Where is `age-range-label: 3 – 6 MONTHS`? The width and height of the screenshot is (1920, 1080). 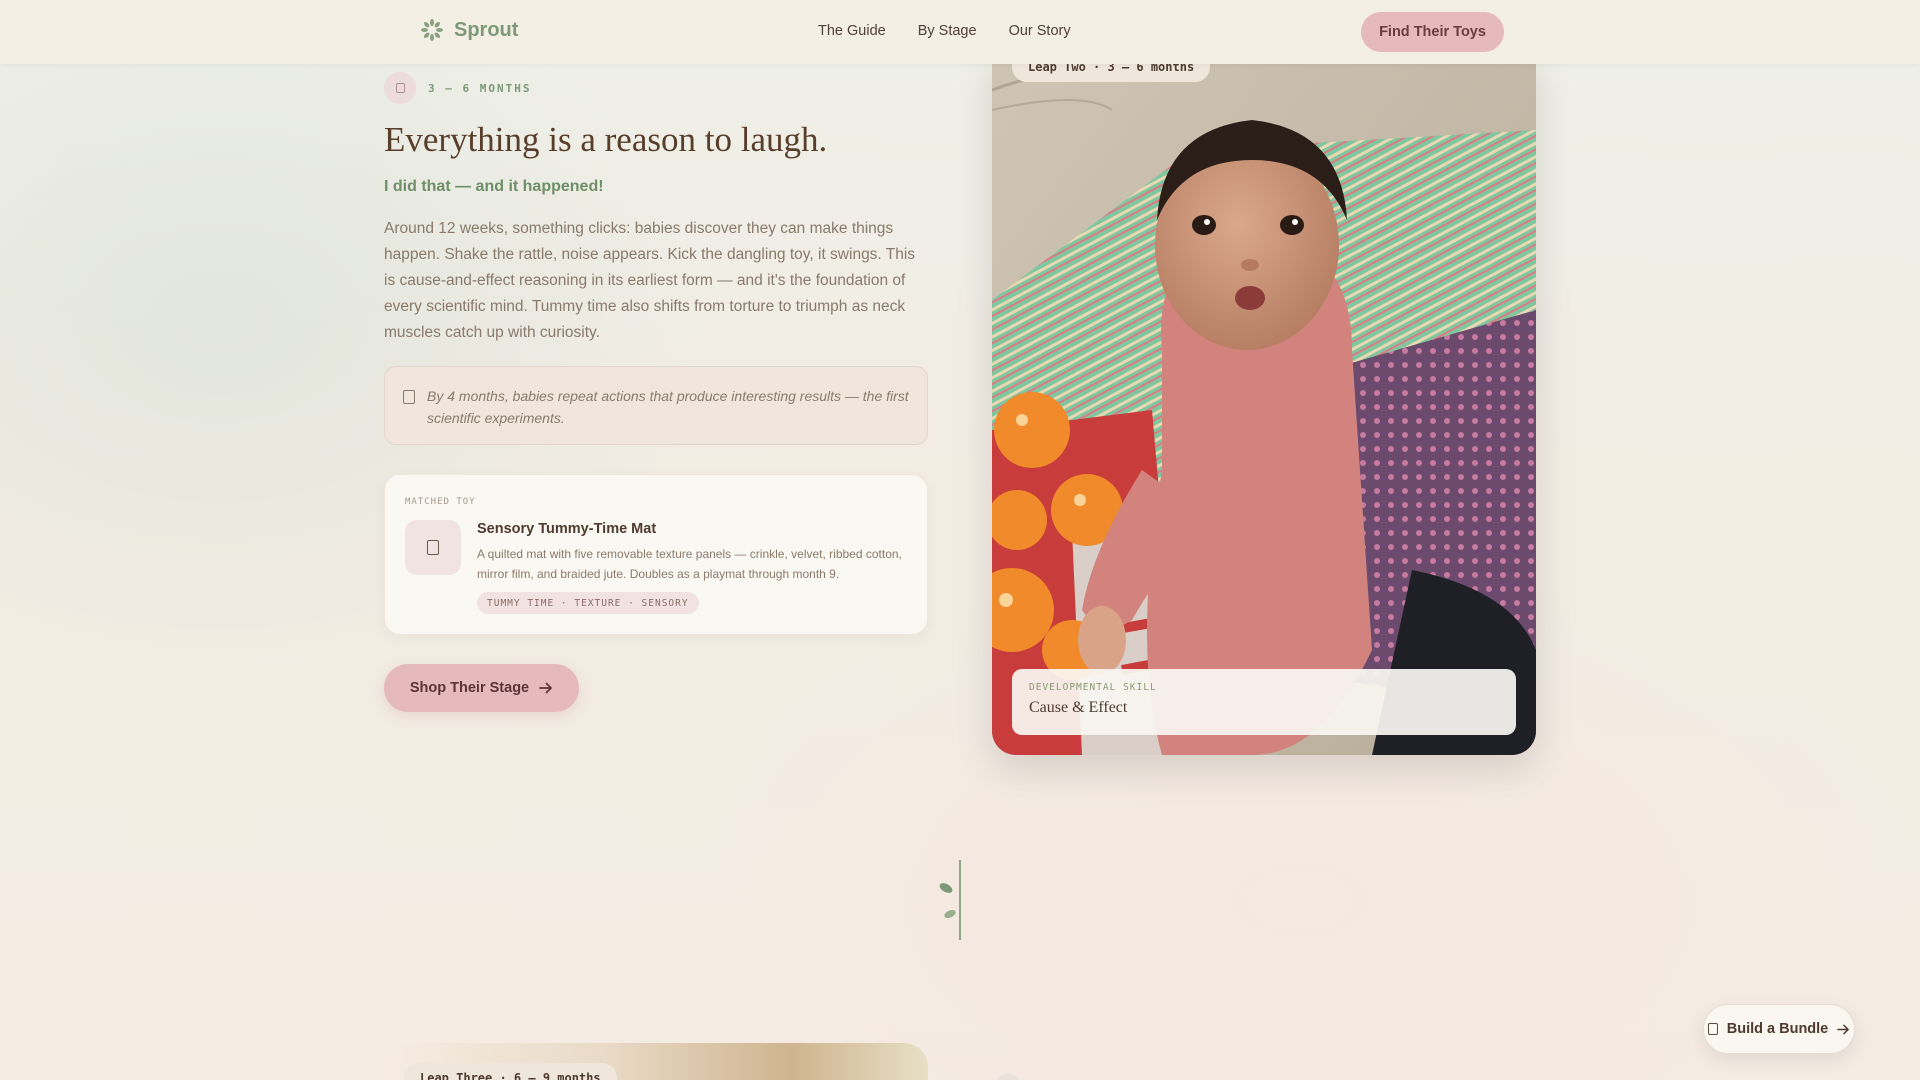
age-range-label: 3 – 6 MONTHS is located at coordinates (457, 88).